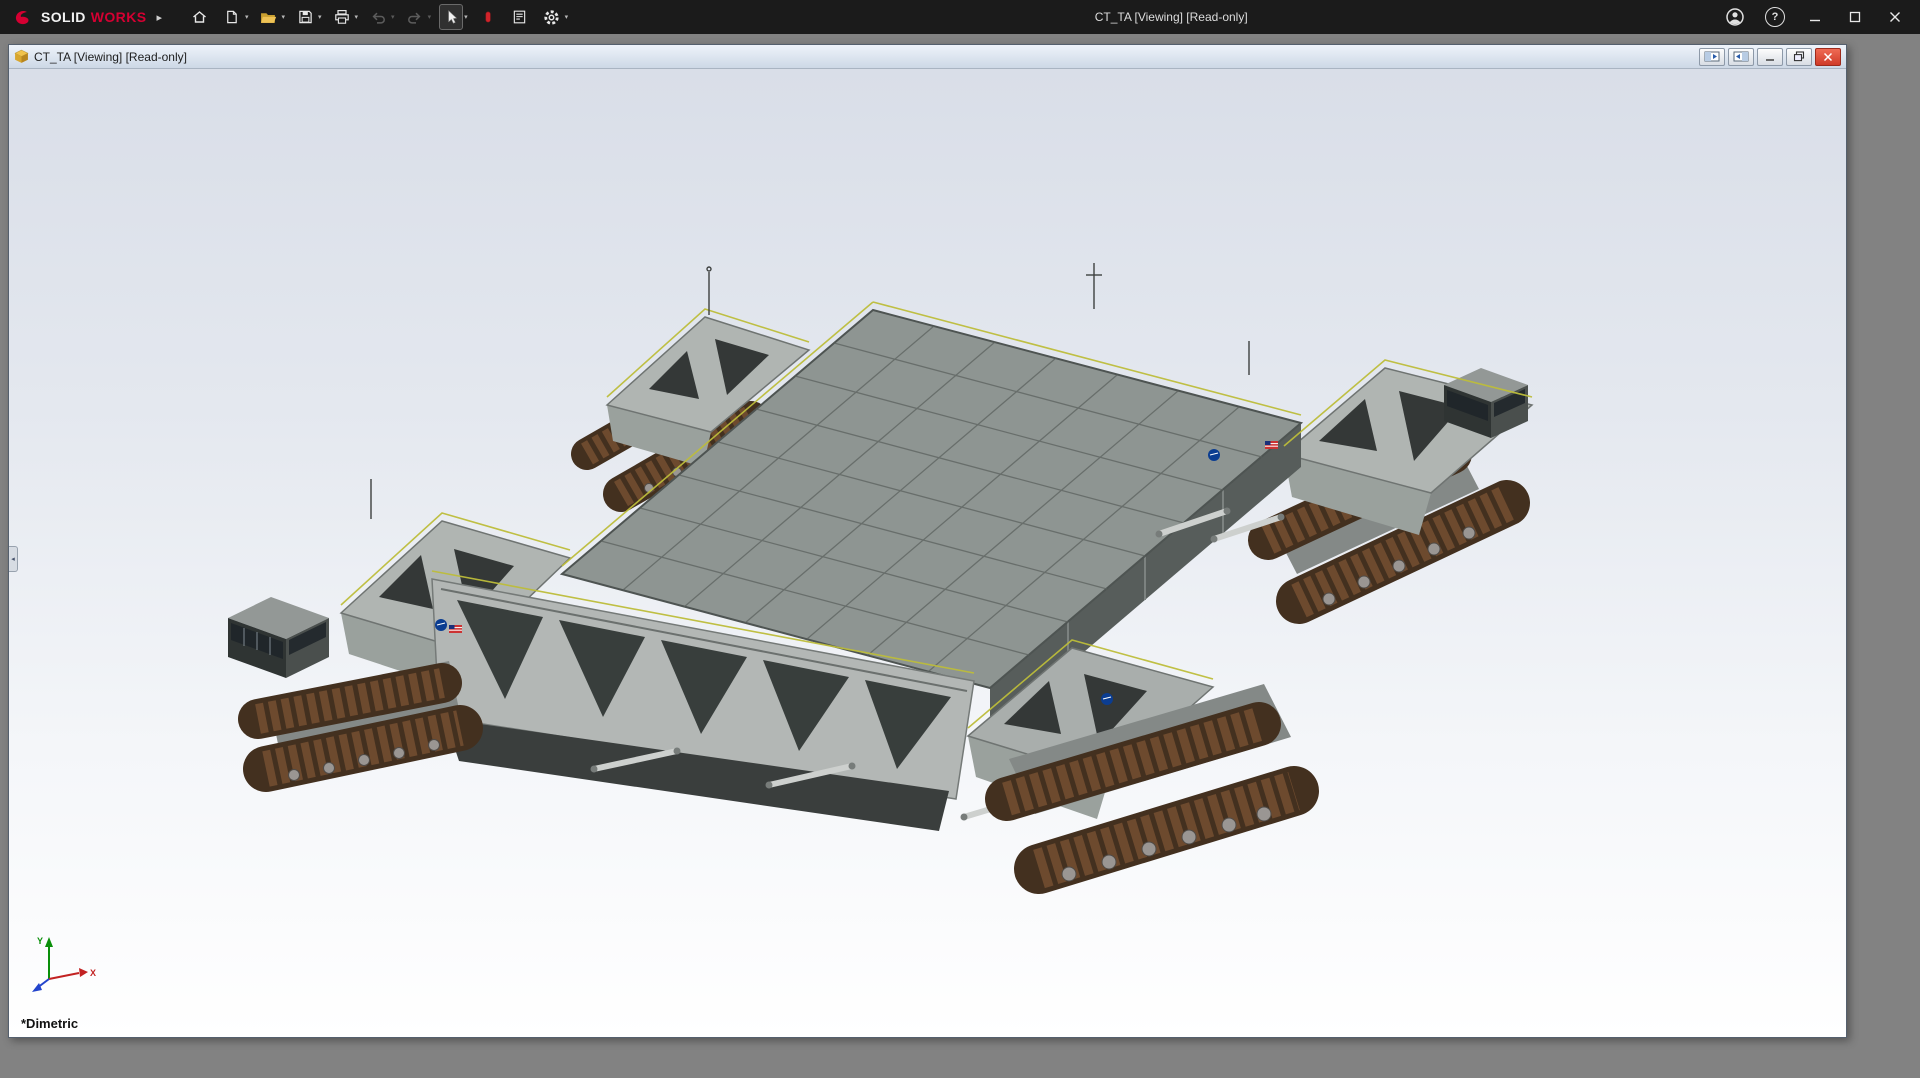 The height and width of the screenshot is (1078, 1920). I want to click on cab-left, so click(278, 637).